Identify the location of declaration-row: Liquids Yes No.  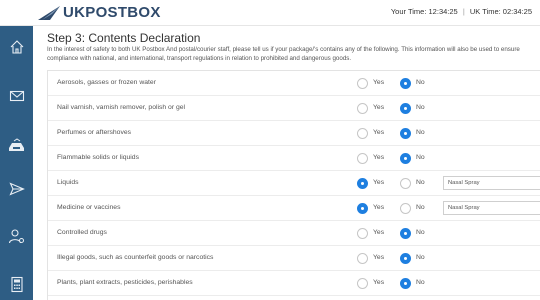
(294, 183).